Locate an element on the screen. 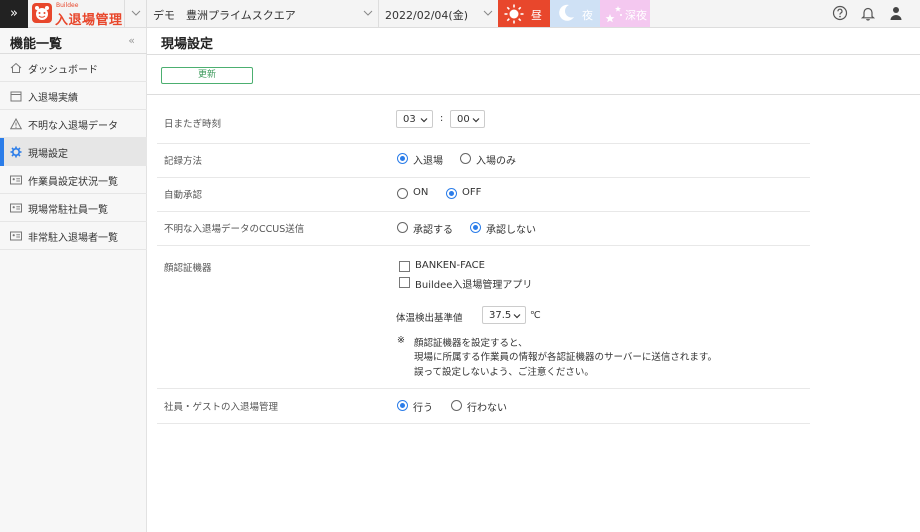 The height and width of the screenshot is (532, 920). time-day-label: 昼 is located at coordinates (536, 15).